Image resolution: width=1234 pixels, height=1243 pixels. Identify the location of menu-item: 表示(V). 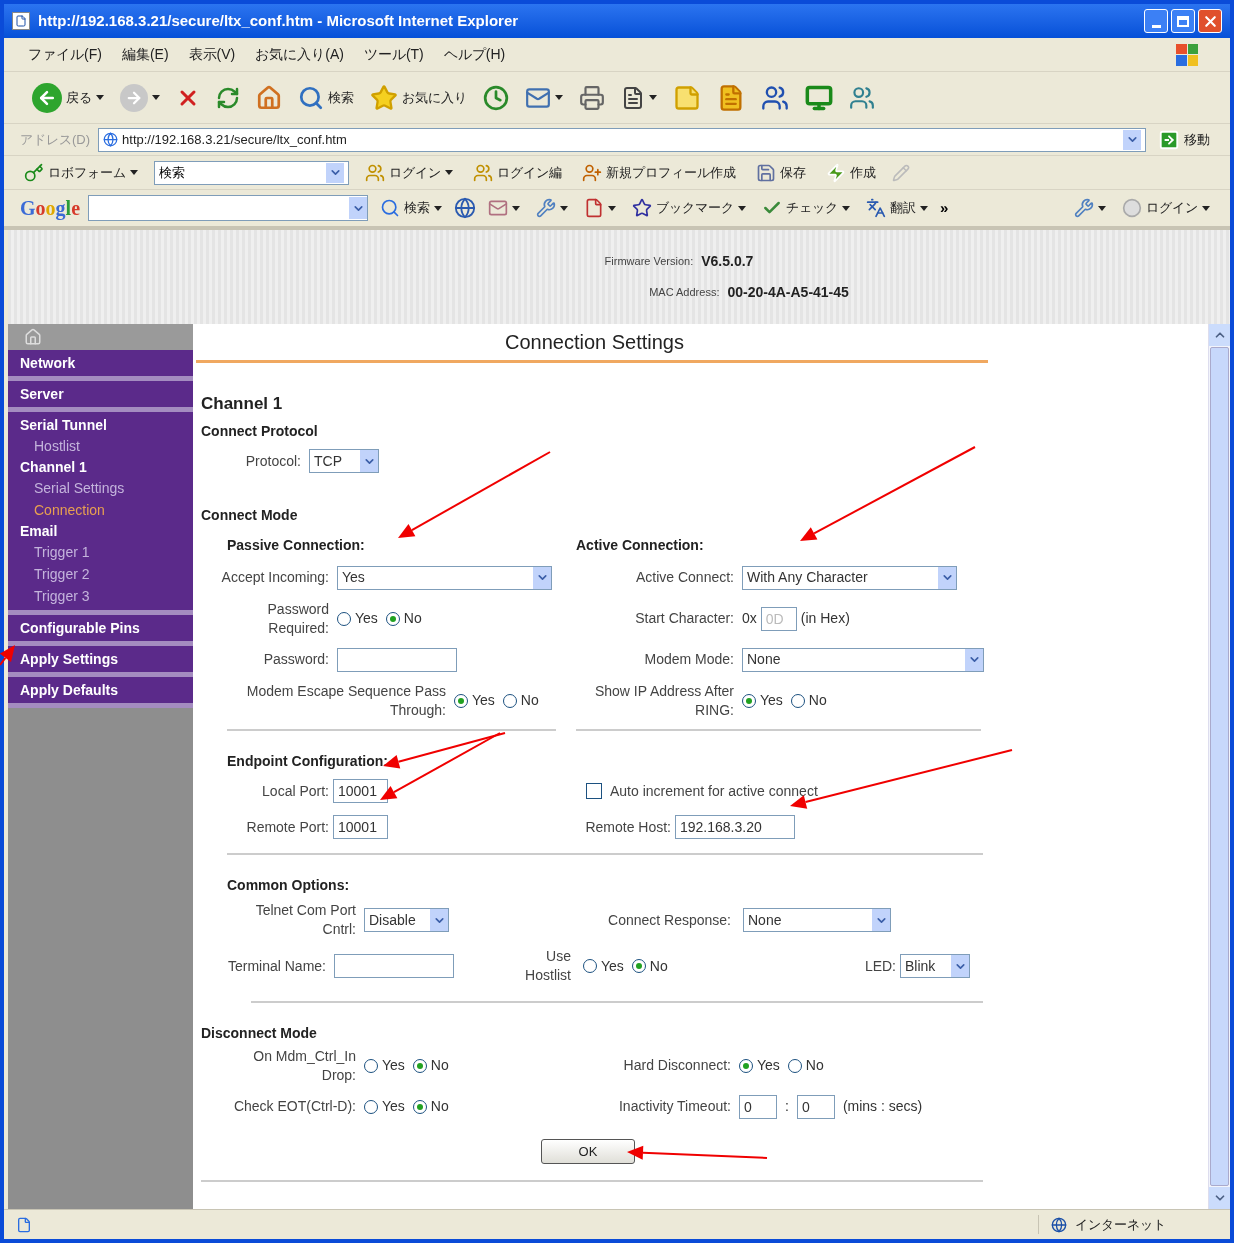
(212, 54).